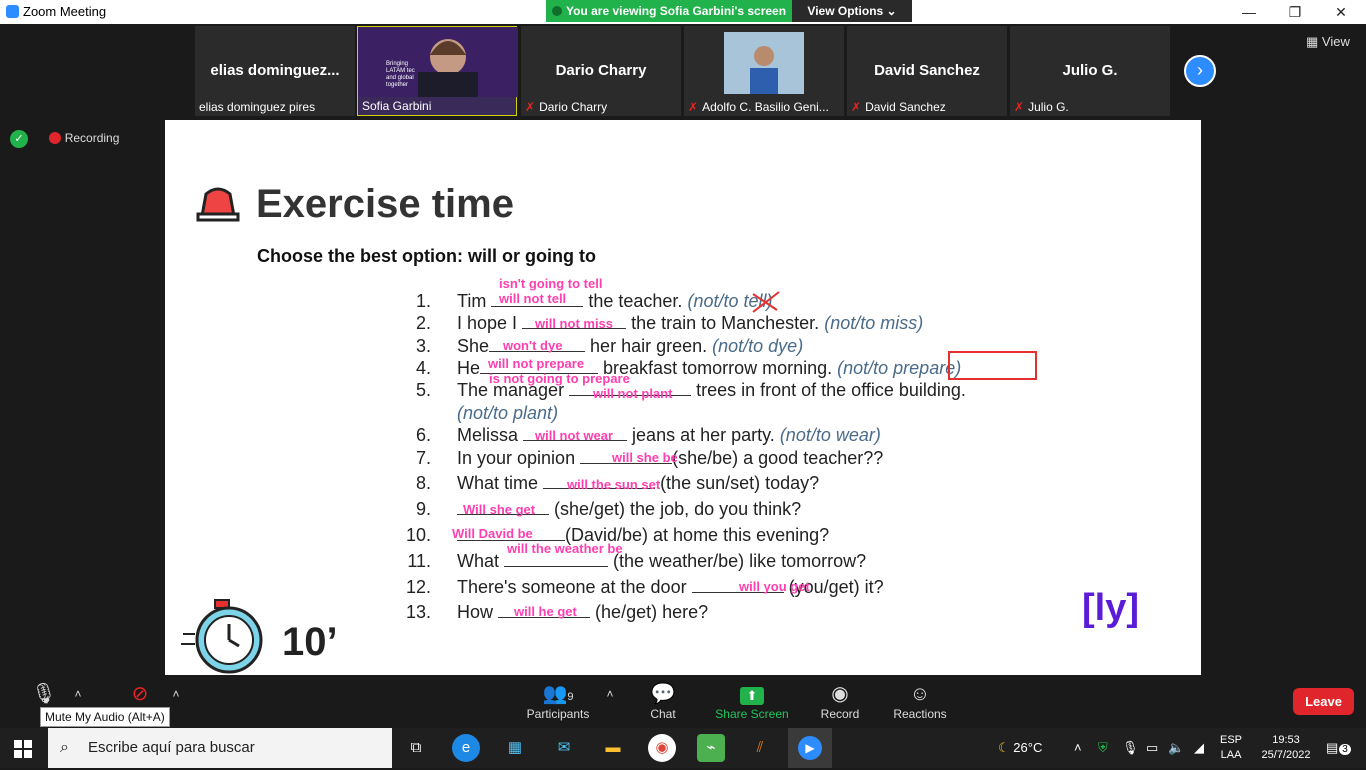  I want to click on mic-tray-icon: 🎙, so click(1130, 748).